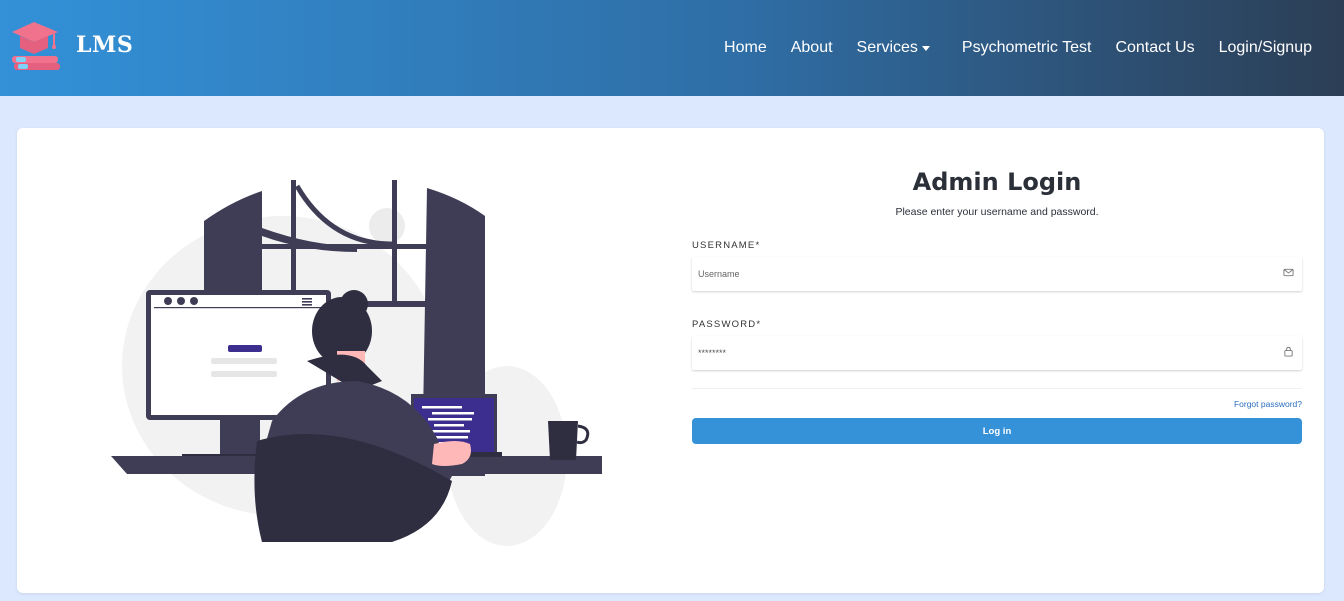  I want to click on login-button: Log in, so click(997, 431).